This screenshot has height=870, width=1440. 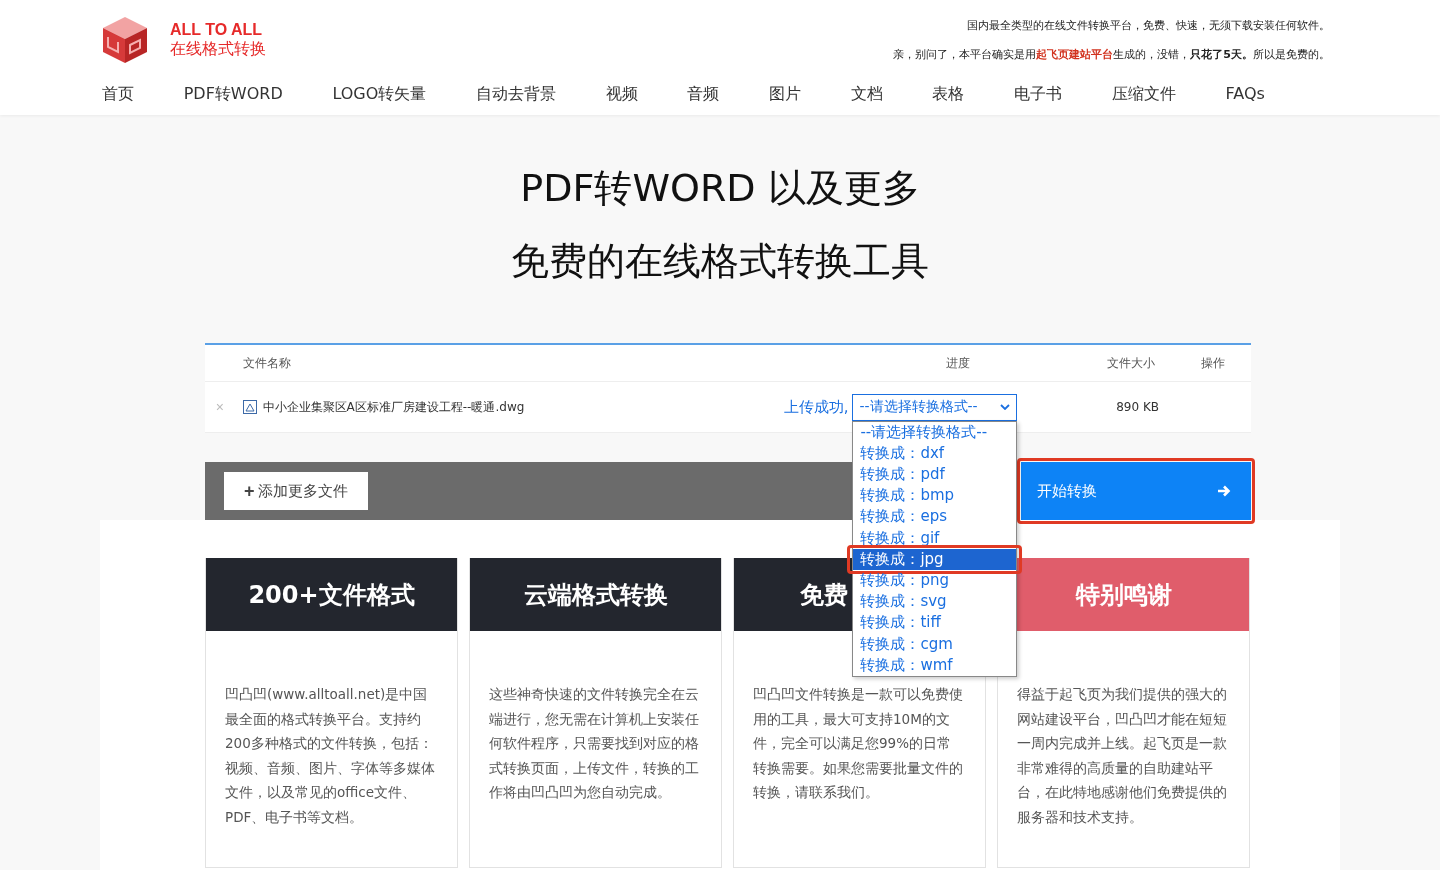 What do you see at coordinates (935, 453) in the screenshot?
I see `dropdown-option: 转换成：dxf` at bounding box center [935, 453].